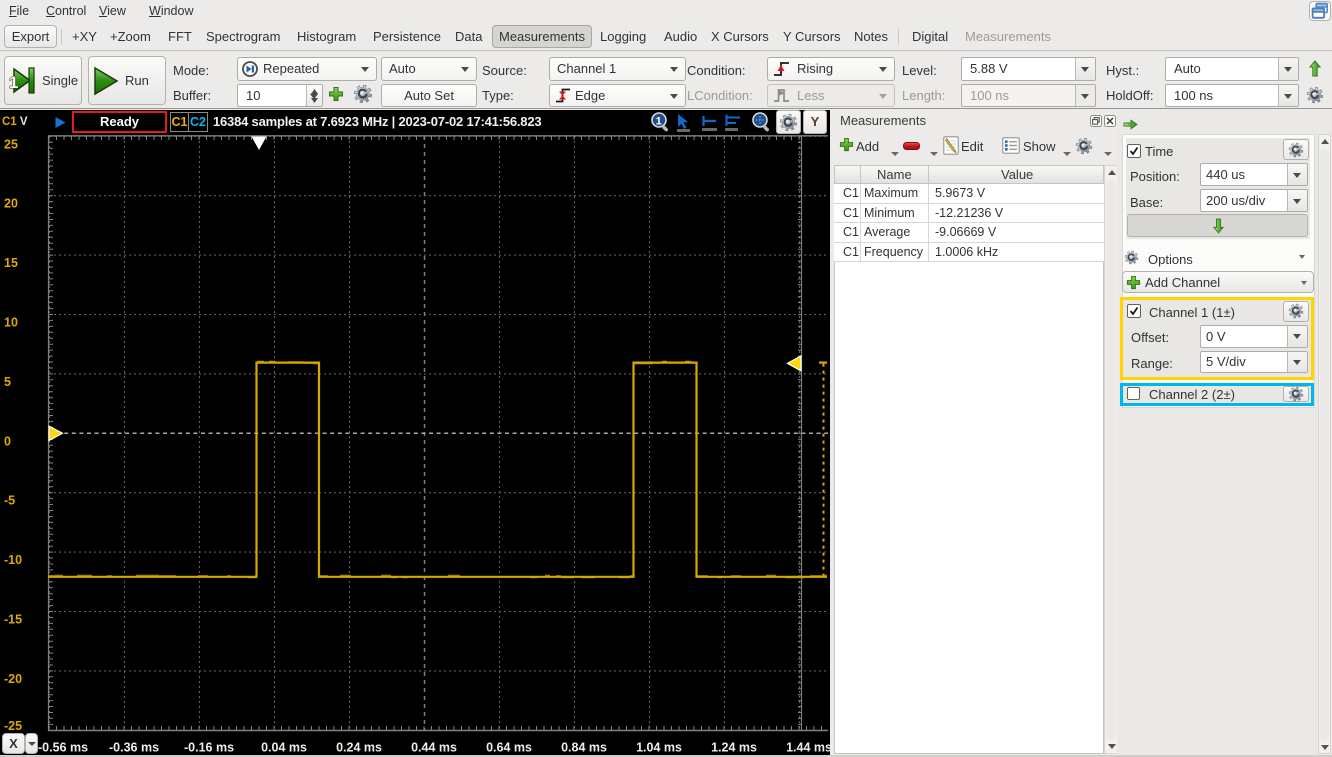 The image size is (1332, 757). I want to click on svg-text: -10, so click(13, 560).